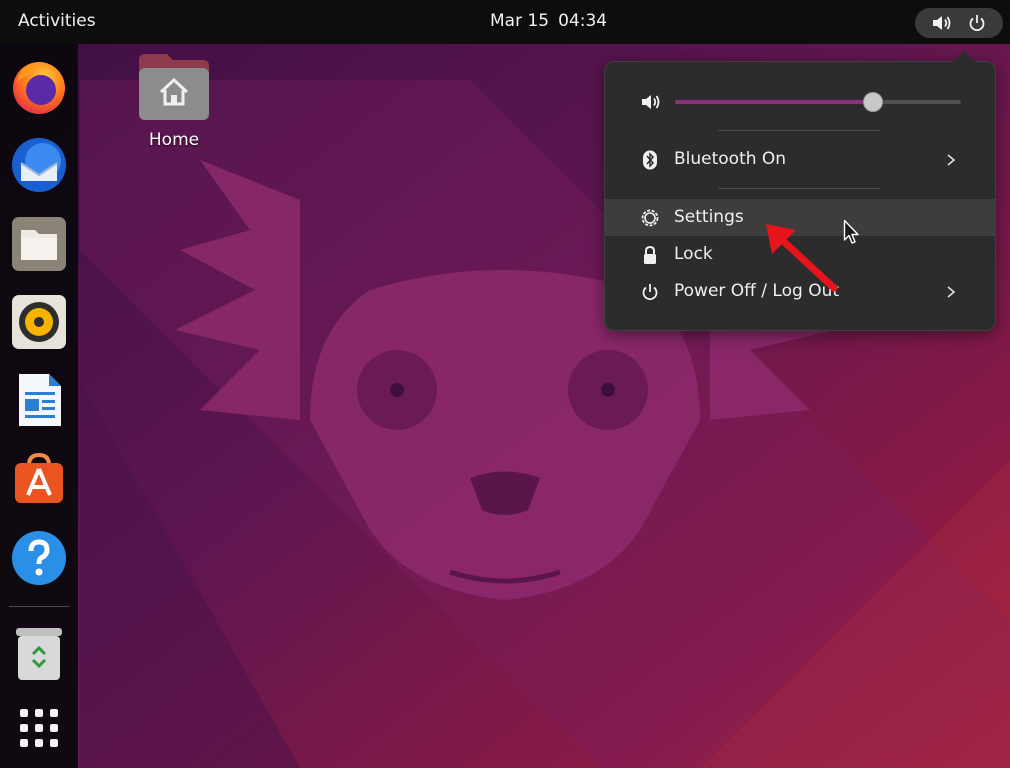  What do you see at coordinates (959, 23) in the screenshot?
I see `system-status-button` at bounding box center [959, 23].